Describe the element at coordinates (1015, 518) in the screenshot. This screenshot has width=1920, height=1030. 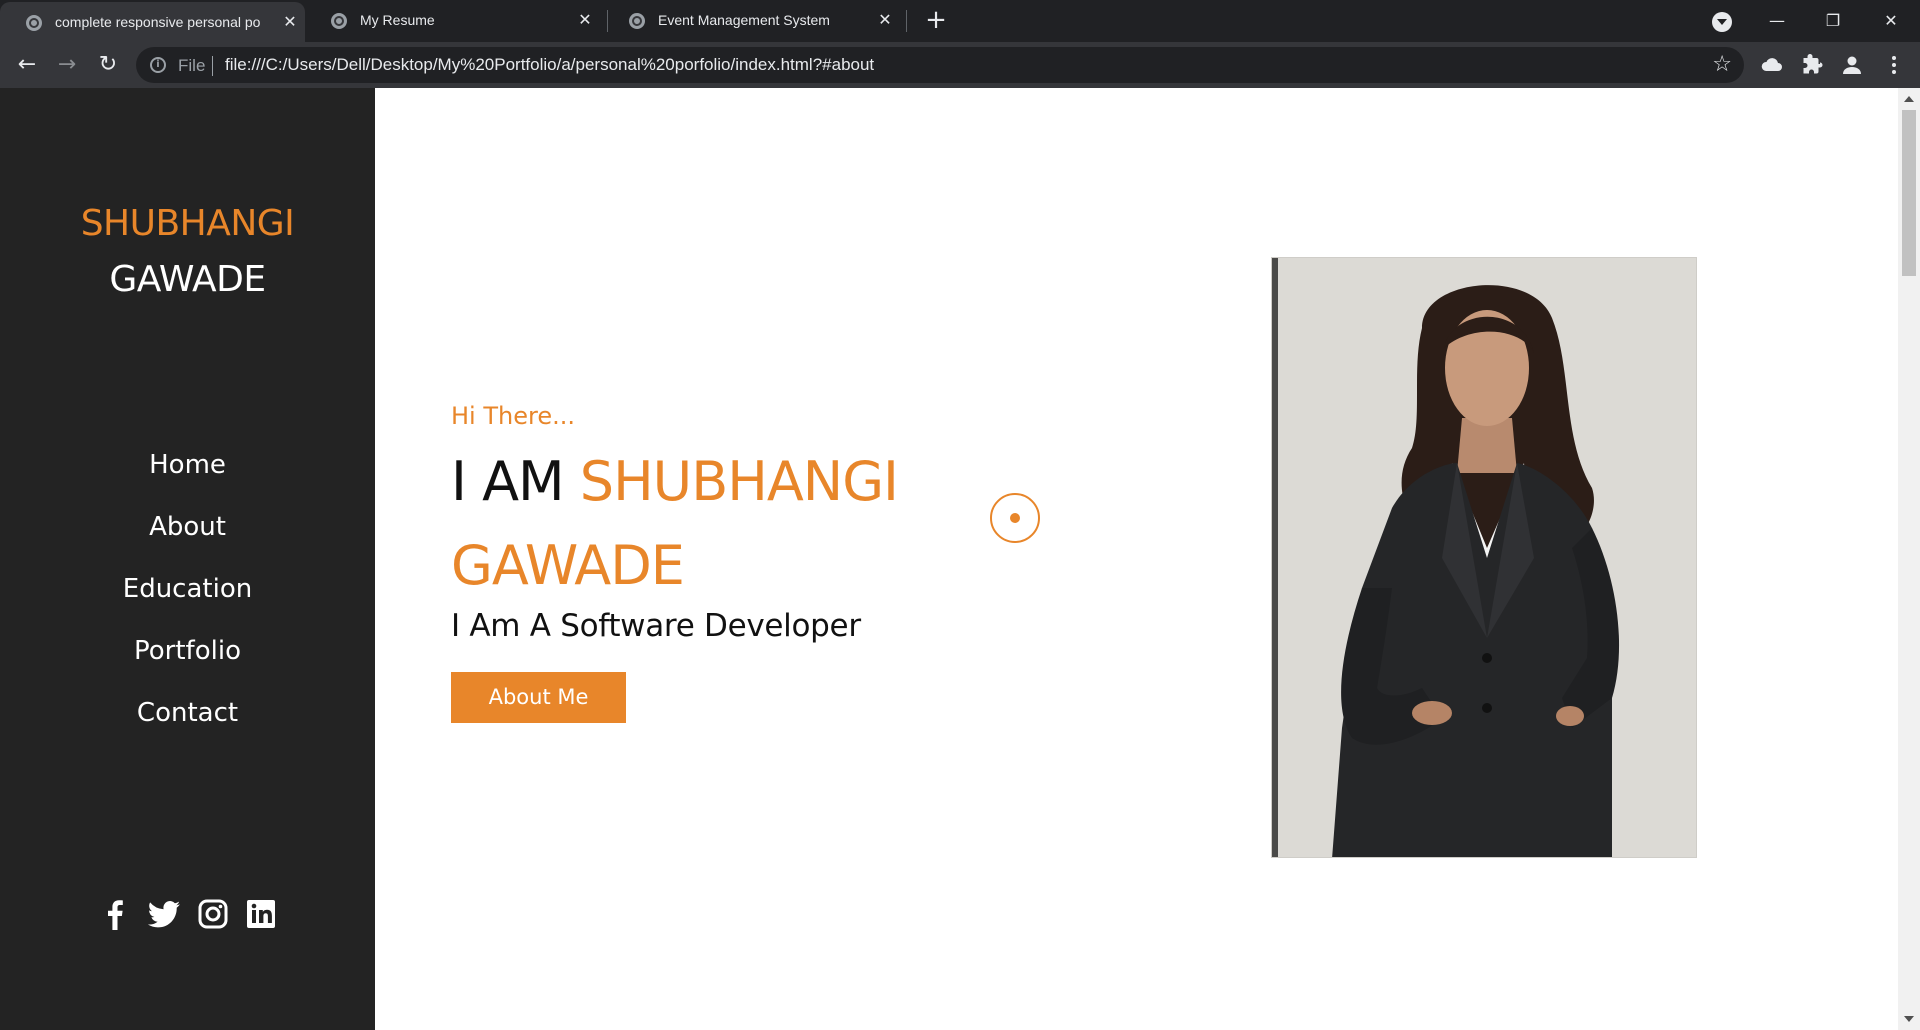
I see `scroll-indicator-ring-icon` at that location.